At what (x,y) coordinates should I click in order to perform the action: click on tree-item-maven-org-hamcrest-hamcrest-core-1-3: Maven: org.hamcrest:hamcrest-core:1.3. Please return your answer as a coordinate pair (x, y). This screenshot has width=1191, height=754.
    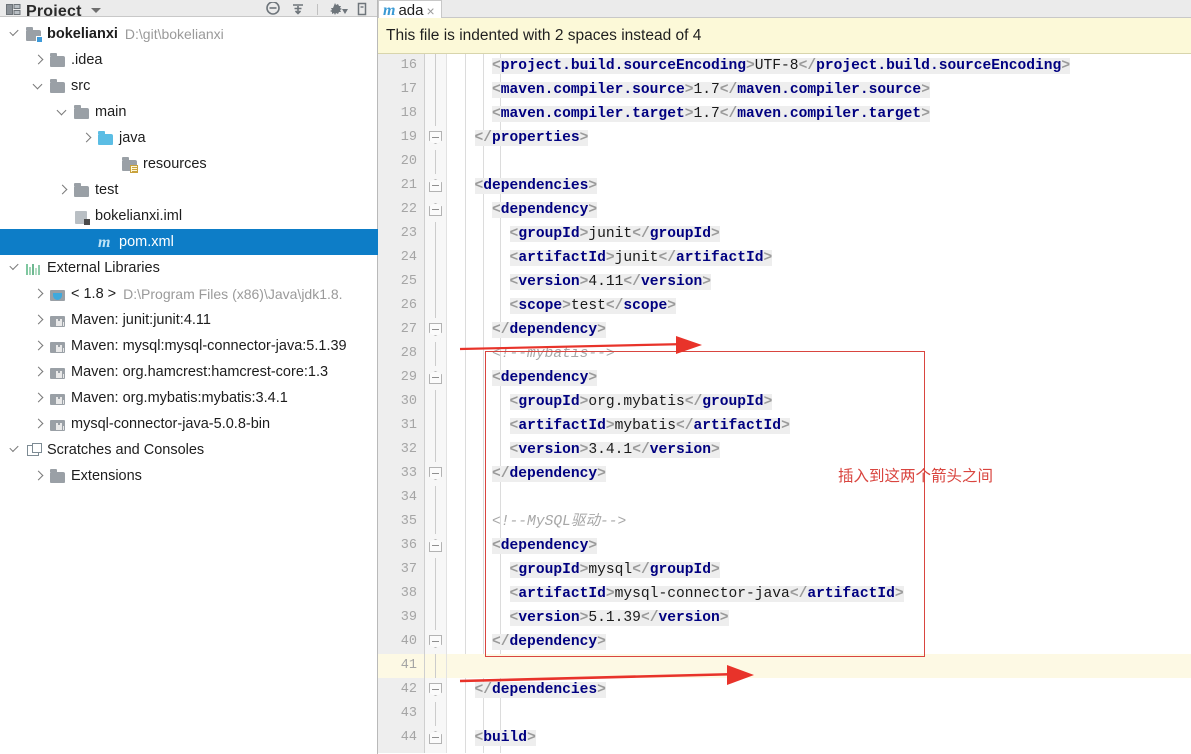
    Looking at the image, I should click on (188, 372).